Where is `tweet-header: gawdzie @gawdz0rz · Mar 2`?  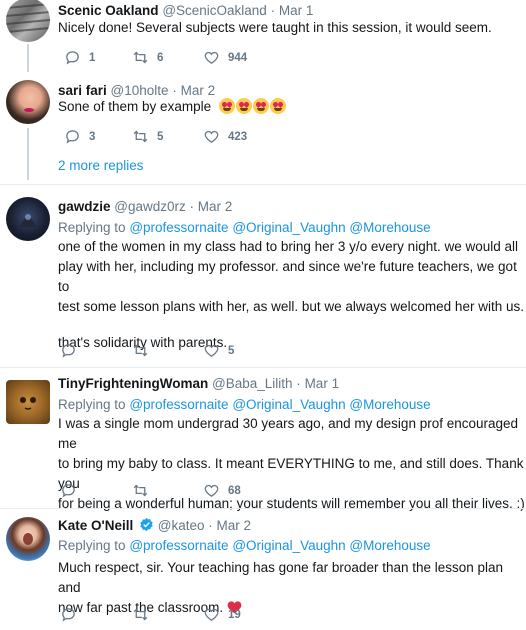
tweet-header: gawdzie @gawdz0rz · Mar 2 is located at coordinates (145, 206).